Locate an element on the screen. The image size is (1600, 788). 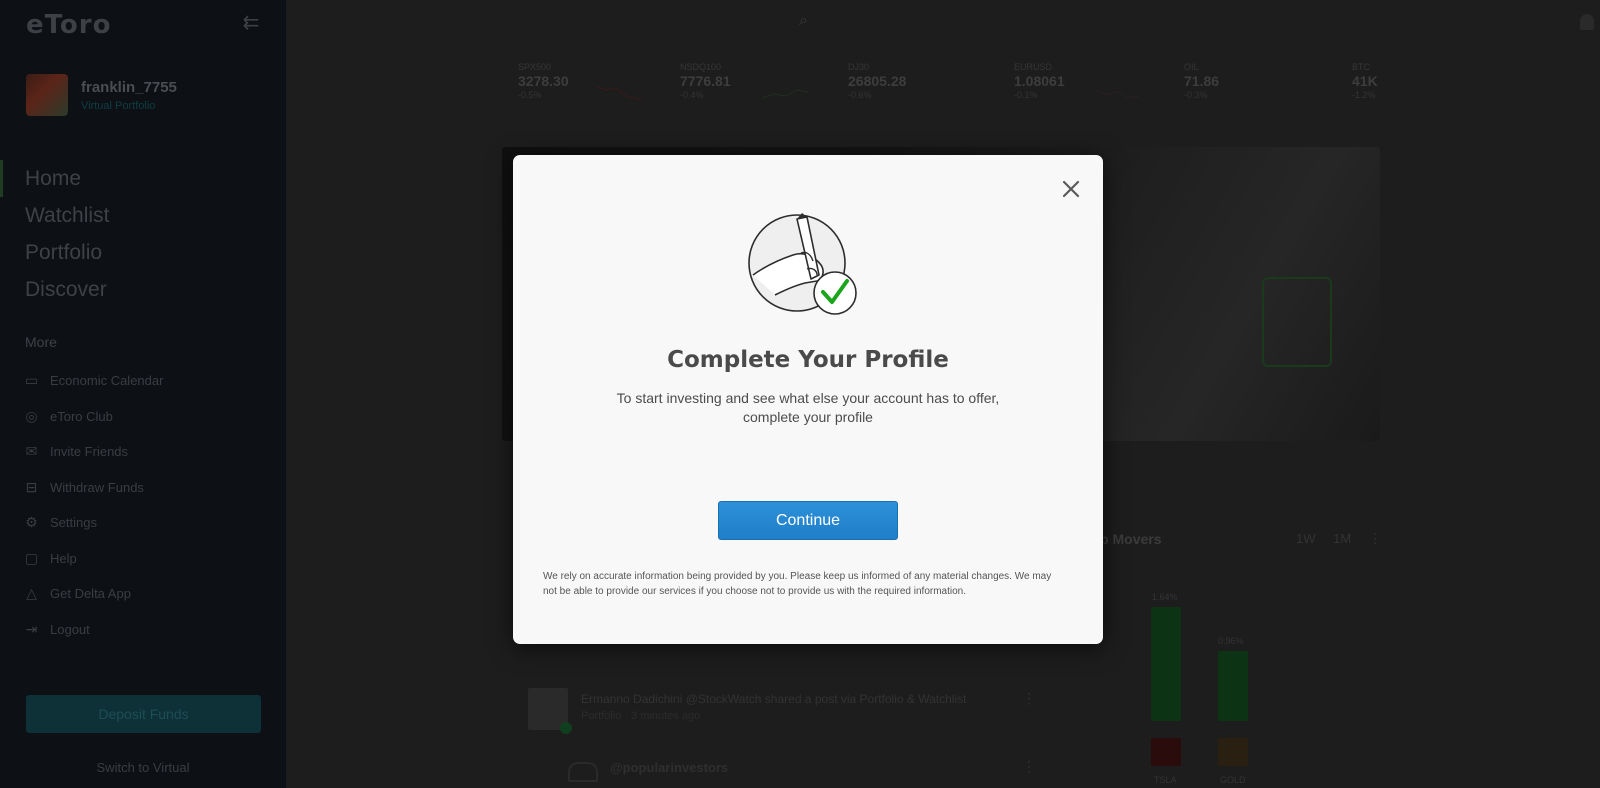
continue-button: Continue is located at coordinates (808, 520).